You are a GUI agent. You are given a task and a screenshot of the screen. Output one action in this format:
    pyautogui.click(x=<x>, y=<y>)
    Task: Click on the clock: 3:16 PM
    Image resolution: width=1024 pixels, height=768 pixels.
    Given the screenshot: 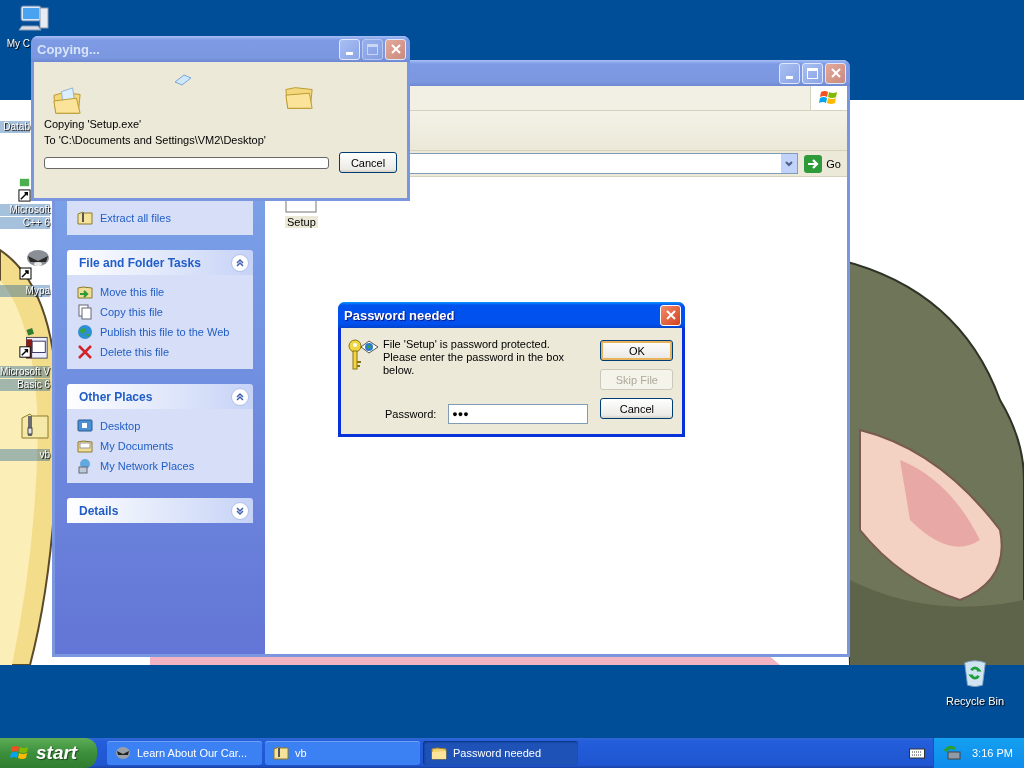 What is the action you would take?
    pyautogui.click(x=992, y=753)
    